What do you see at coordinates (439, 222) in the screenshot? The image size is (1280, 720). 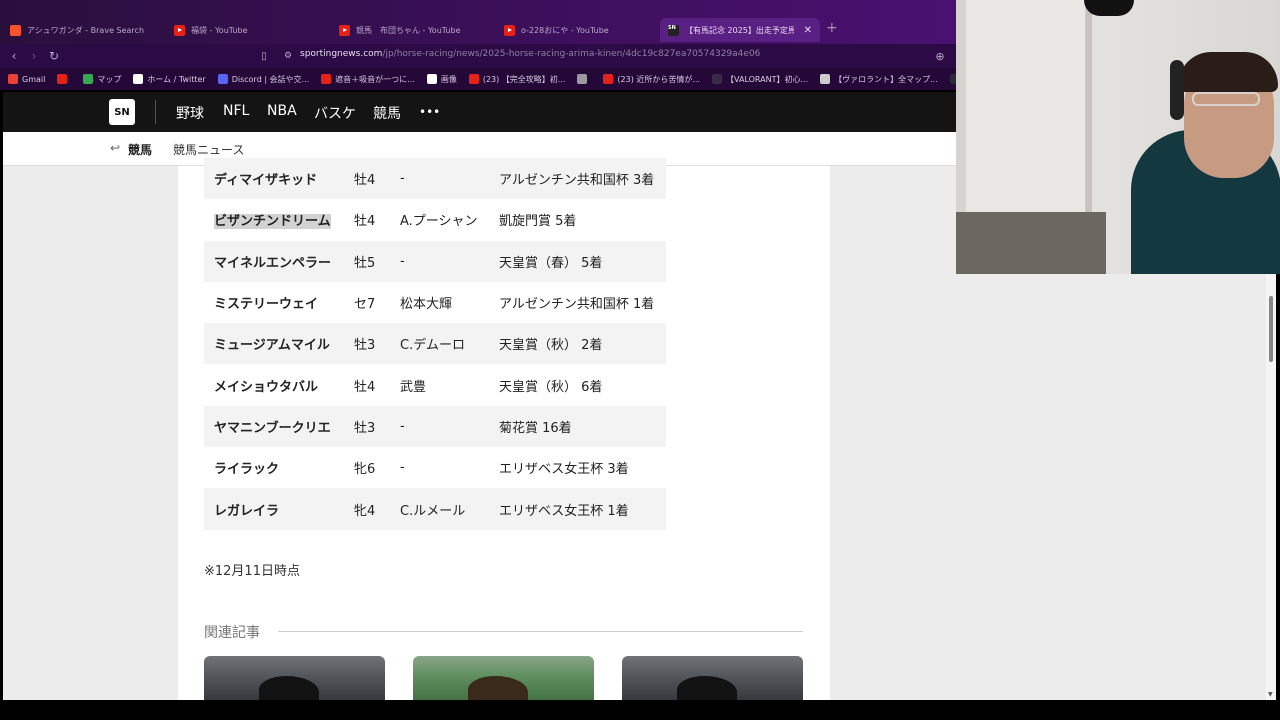 I see `runner-jockey: A.プーシャン` at bounding box center [439, 222].